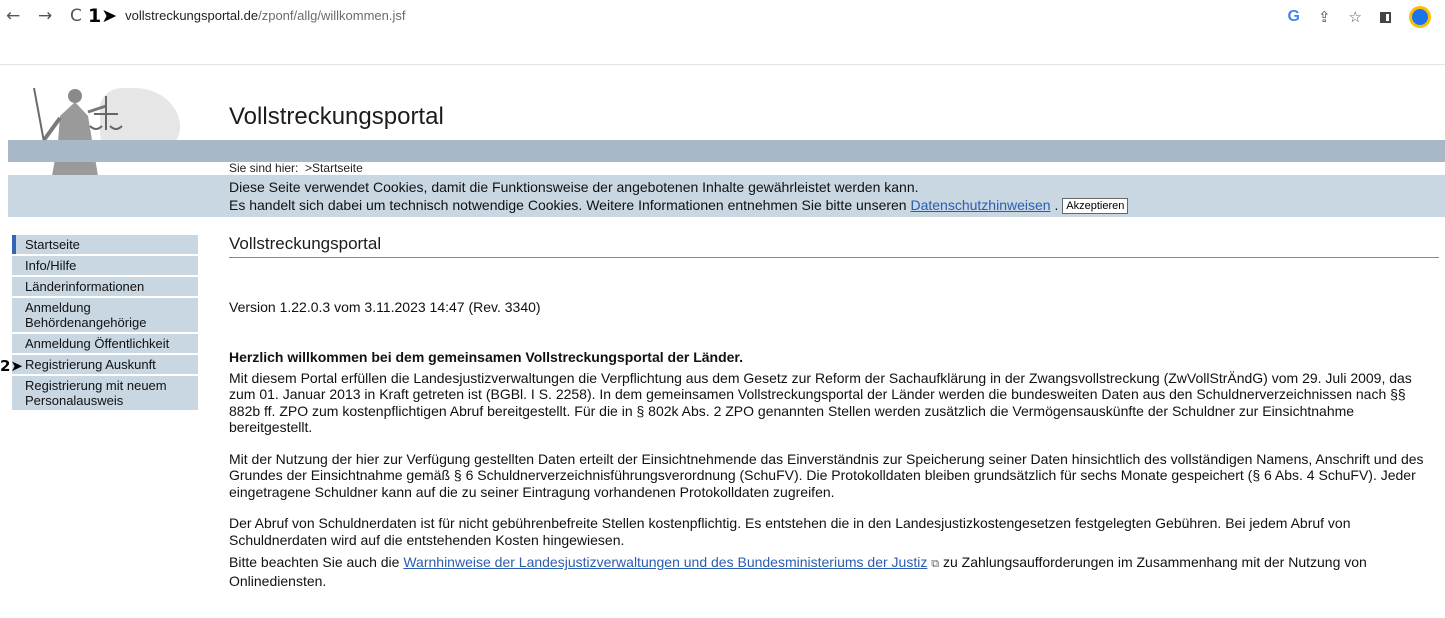 The image size is (1445, 618). What do you see at coordinates (105, 286) in the screenshot?
I see `sidebar-item-laenderinformationen: Länderinformationen` at bounding box center [105, 286].